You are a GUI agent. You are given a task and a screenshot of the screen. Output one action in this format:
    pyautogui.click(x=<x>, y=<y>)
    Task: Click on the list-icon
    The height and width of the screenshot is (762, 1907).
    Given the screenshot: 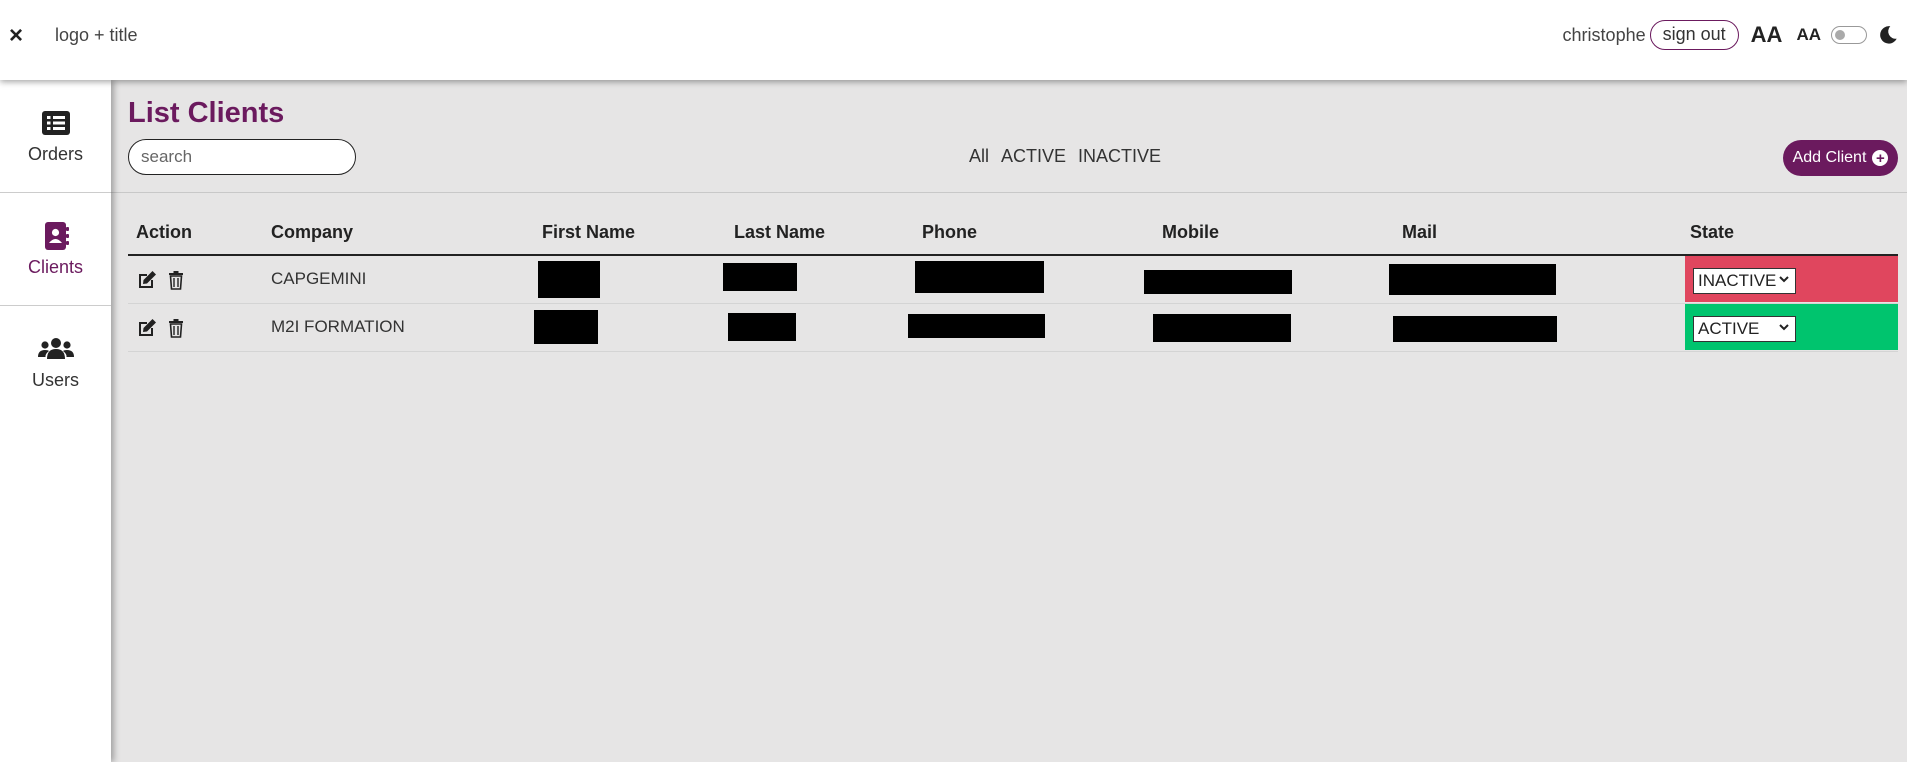 What is the action you would take?
    pyautogui.click(x=55, y=122)
    